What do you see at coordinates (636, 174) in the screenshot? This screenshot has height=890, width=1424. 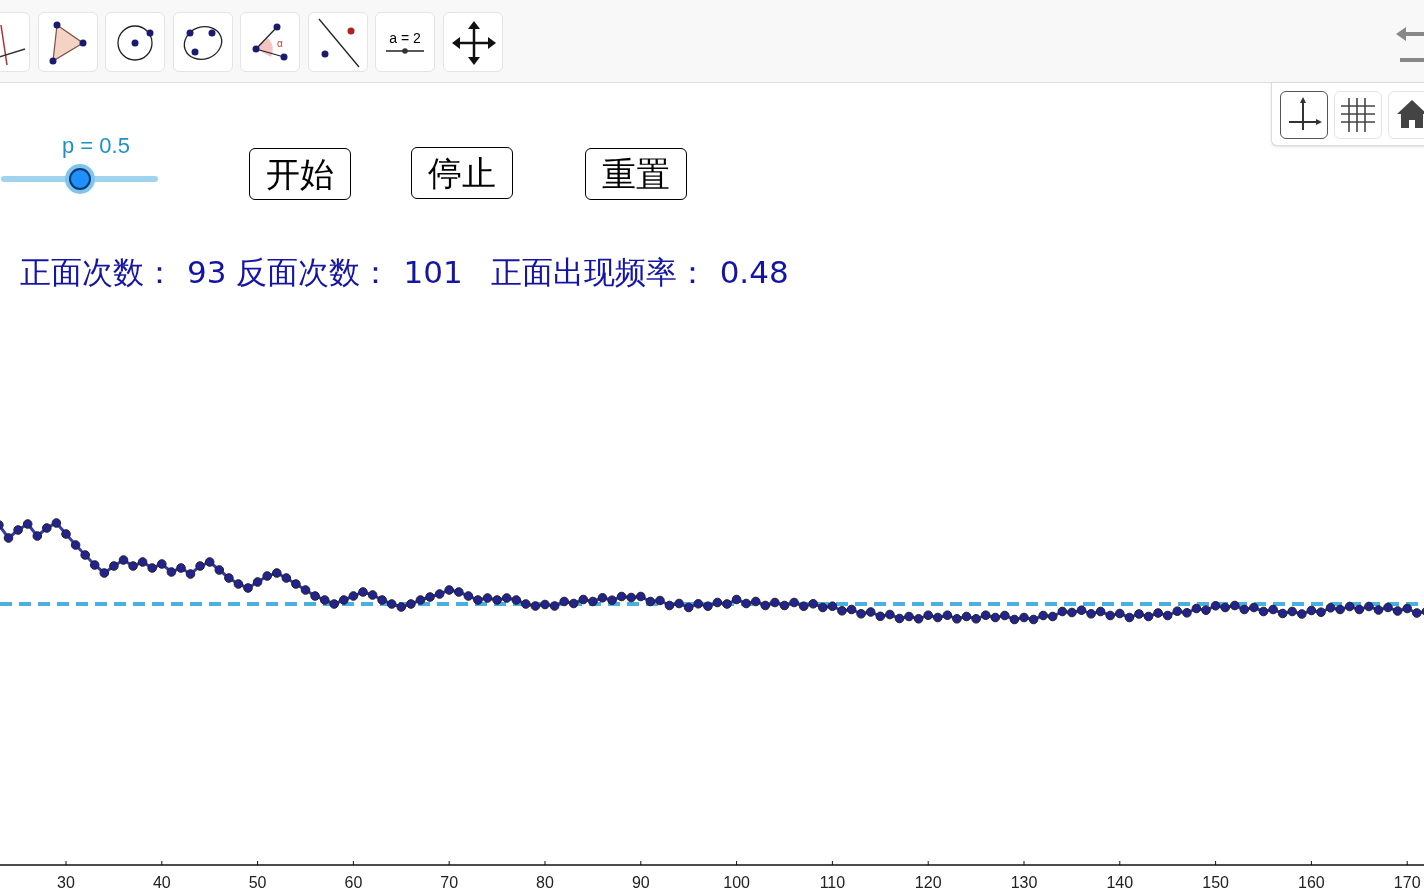 I see `action-button: 重置` at bounding box center [636, 174].